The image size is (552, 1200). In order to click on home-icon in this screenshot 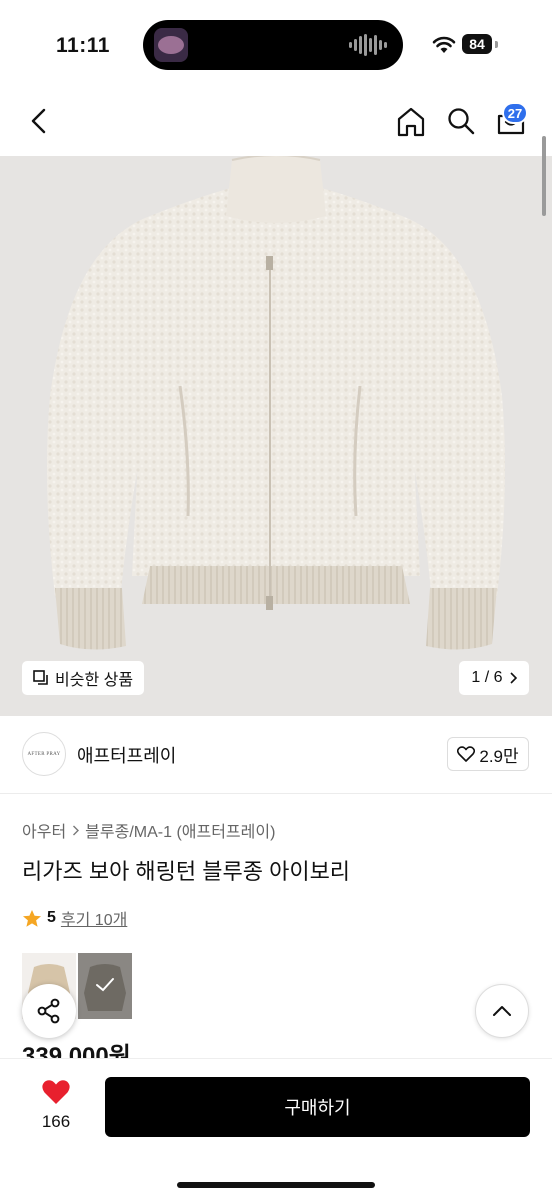, I will do `click(411, 122)`.